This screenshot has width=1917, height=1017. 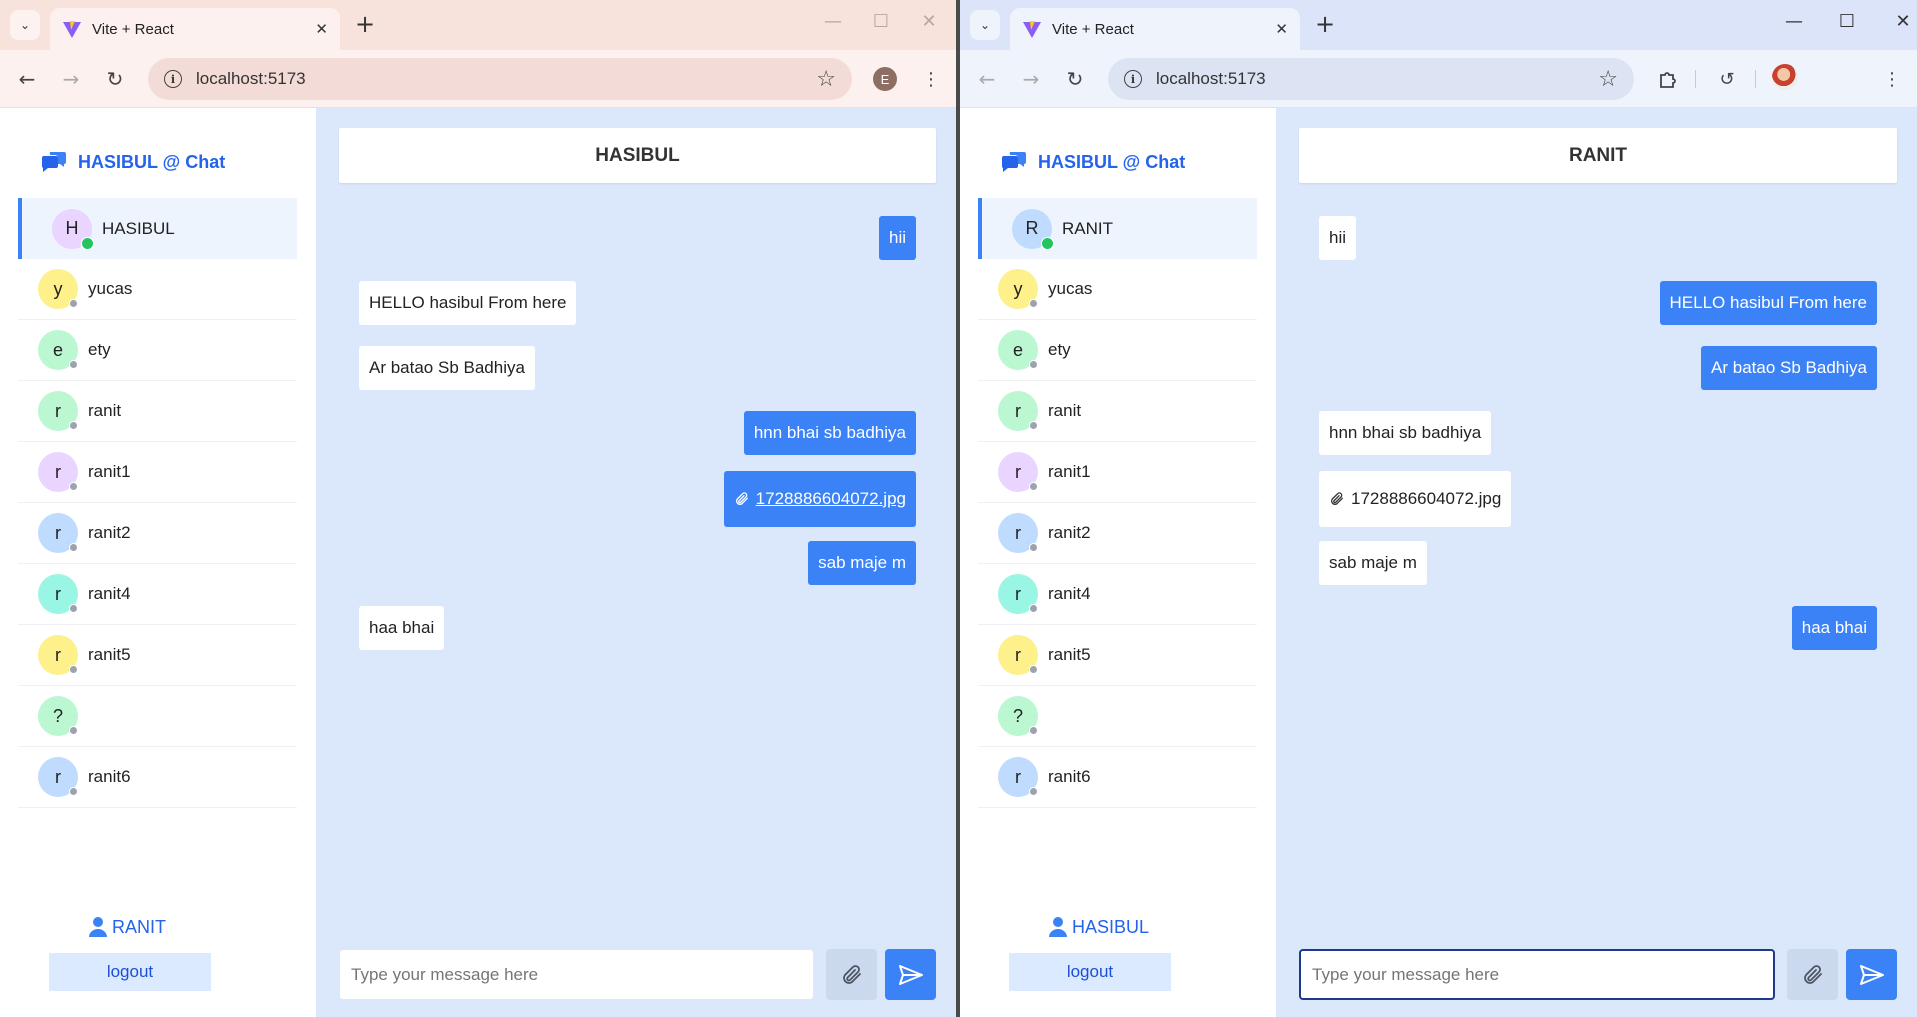 What do you see at coordinates (1789, 367) in the screenshot?
I see `message-text: Ar batao Sb Badhiya` at bounding box center [1789, 367].